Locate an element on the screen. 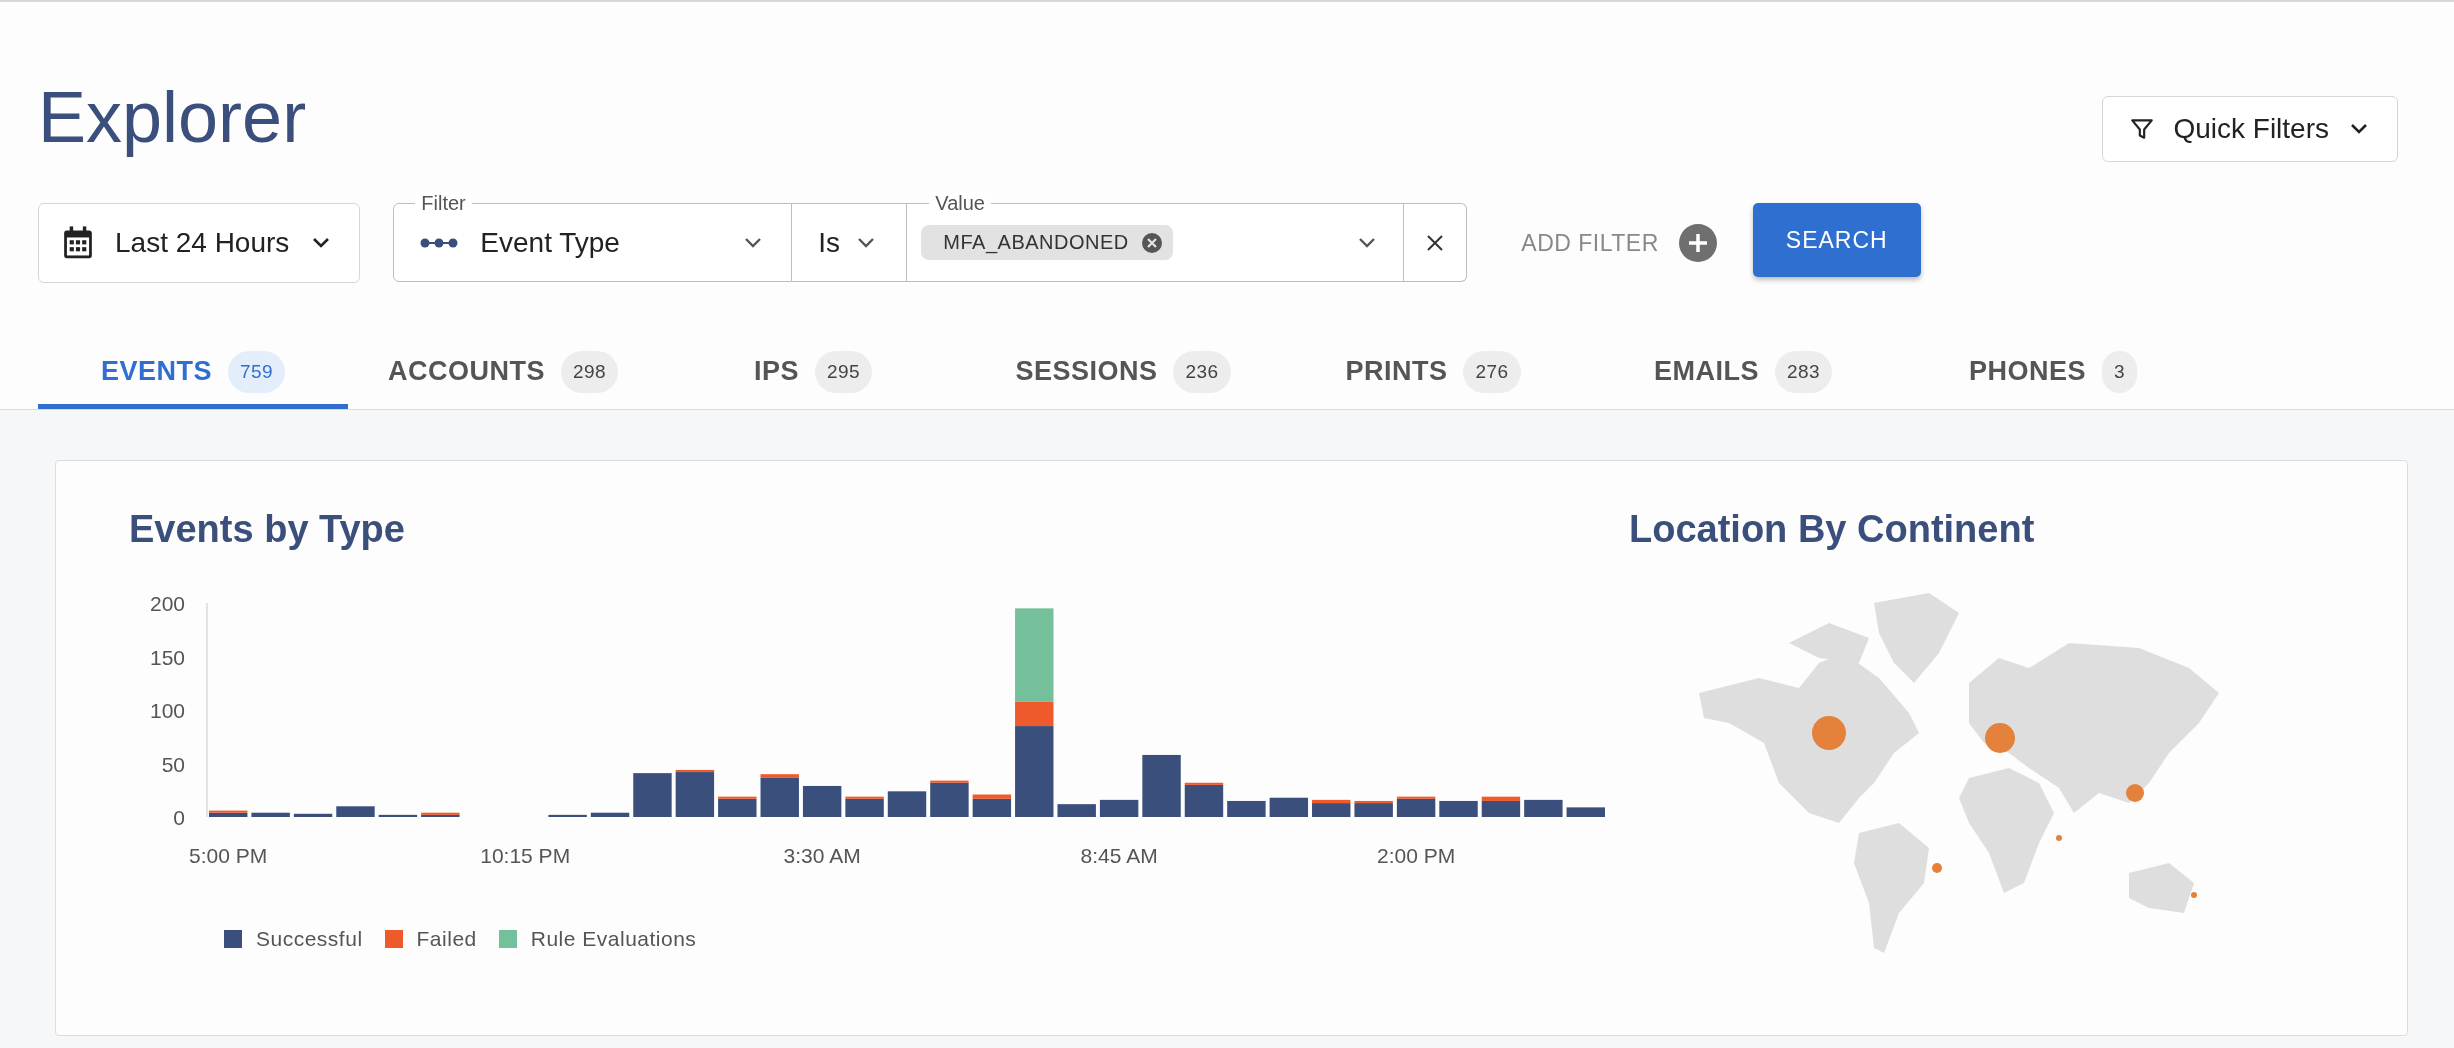 This screenshot has width=2454, height=1048. value-chip: MFA_ABANDONED is located at coordinates (1047, 242).